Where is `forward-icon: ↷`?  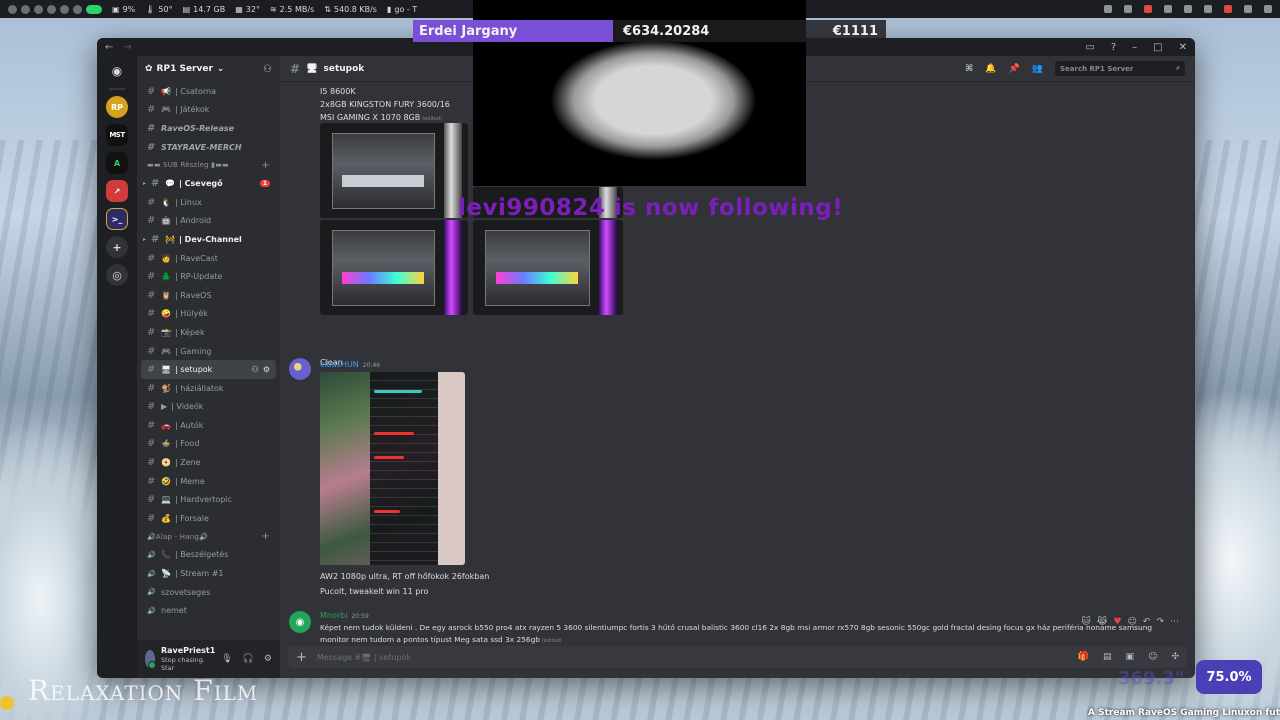
forward-icon: ↷ is located at coordinates (1160, 622).